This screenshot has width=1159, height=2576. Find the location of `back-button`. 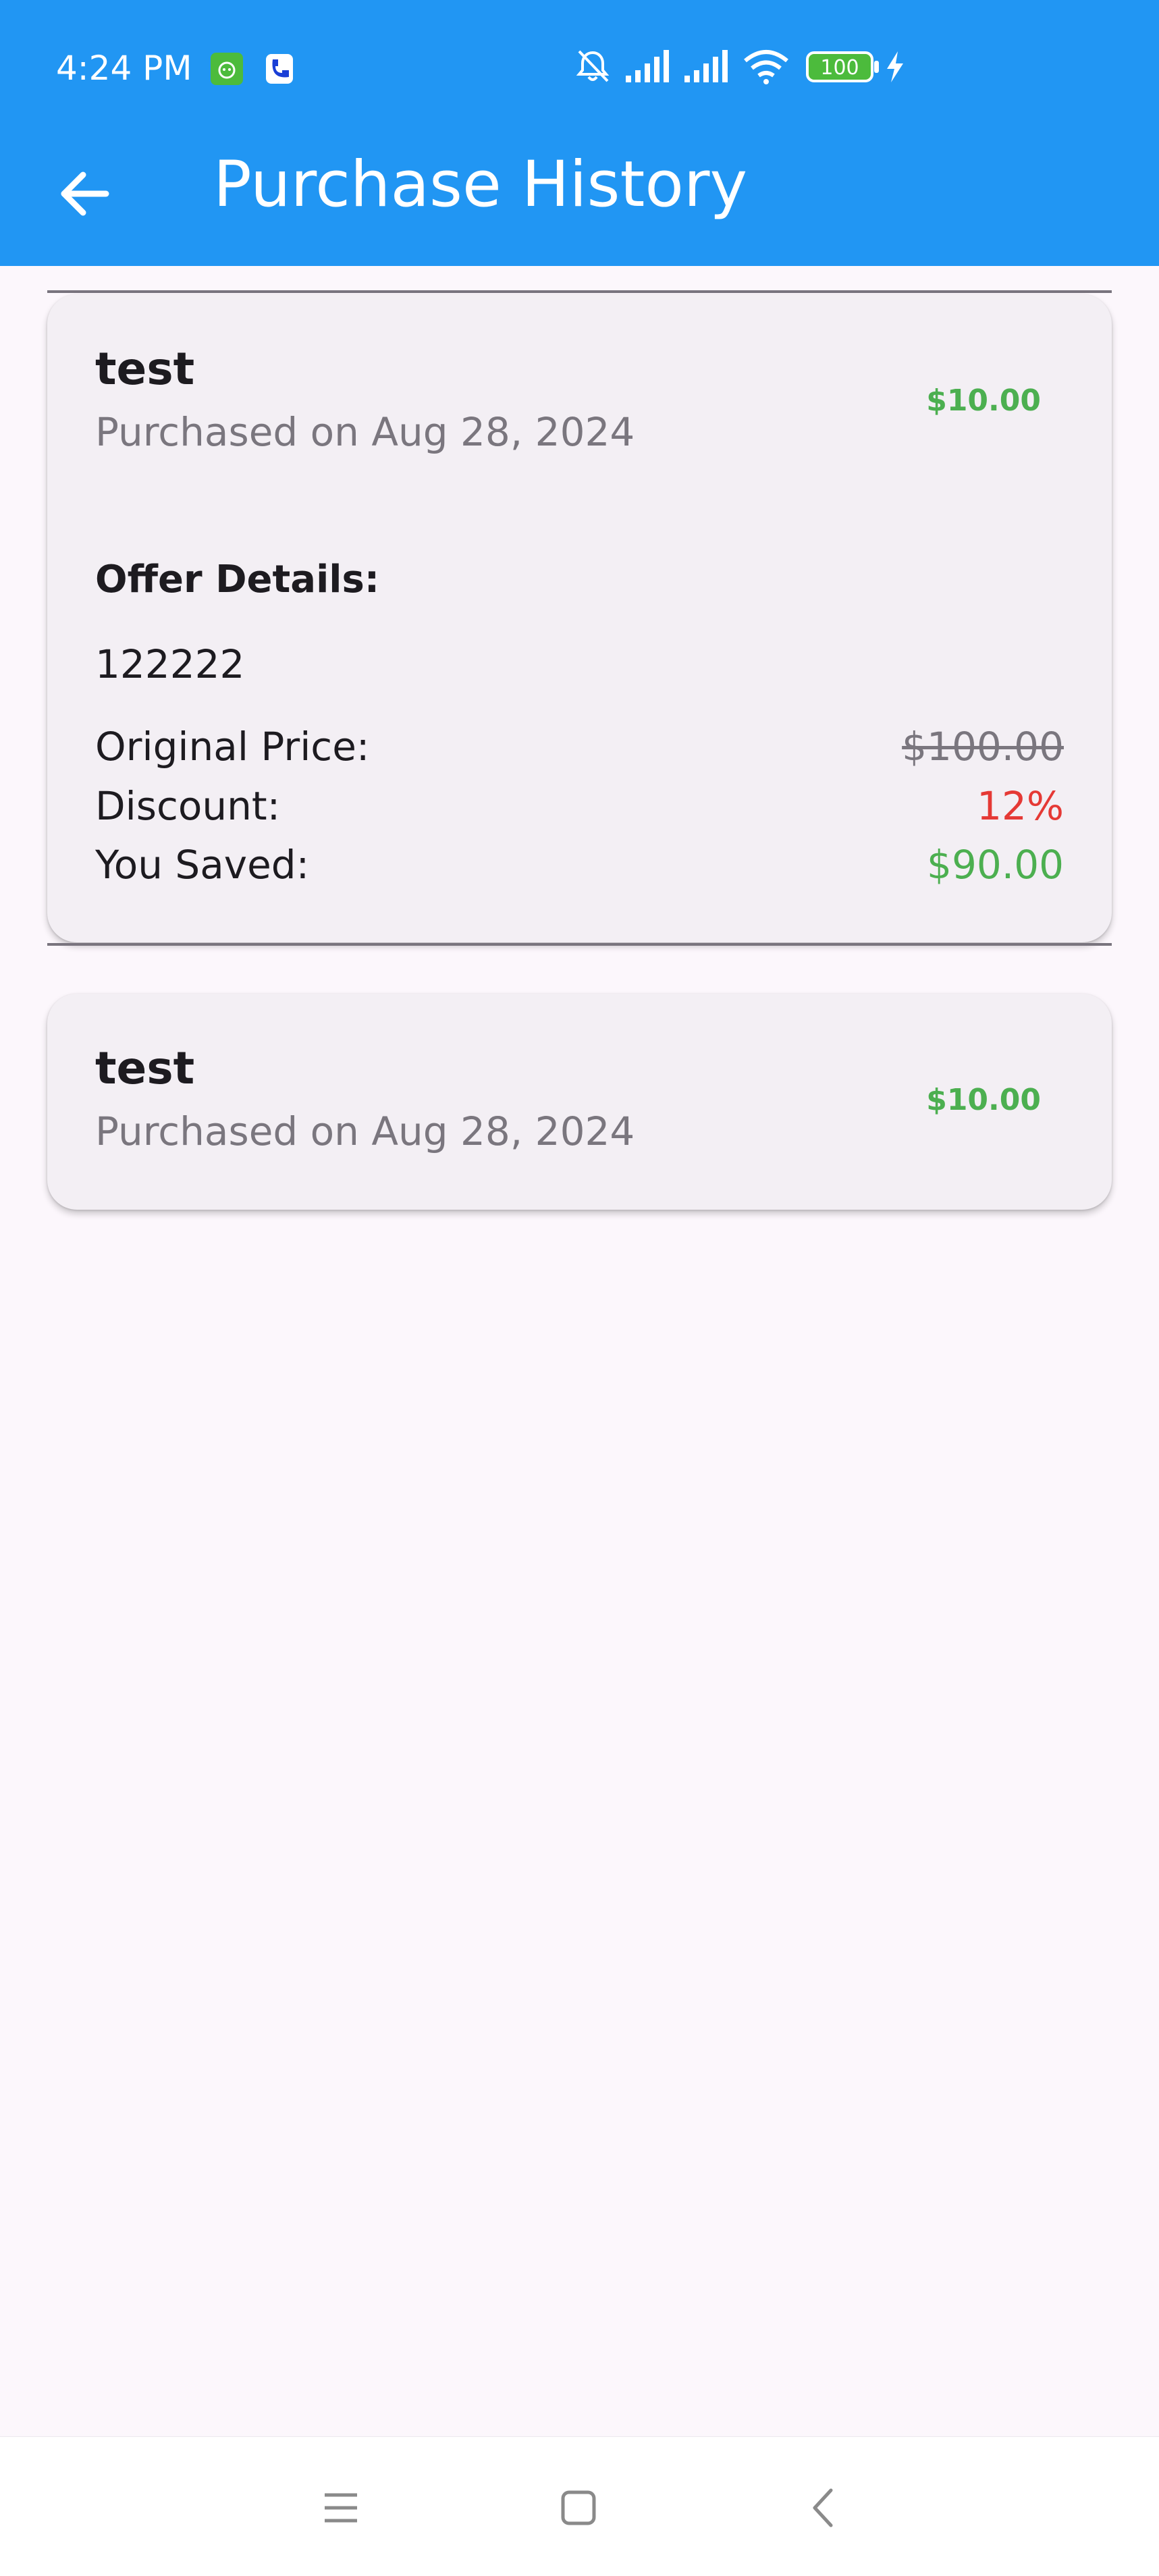

back-button is located at coordinates (84, 194).